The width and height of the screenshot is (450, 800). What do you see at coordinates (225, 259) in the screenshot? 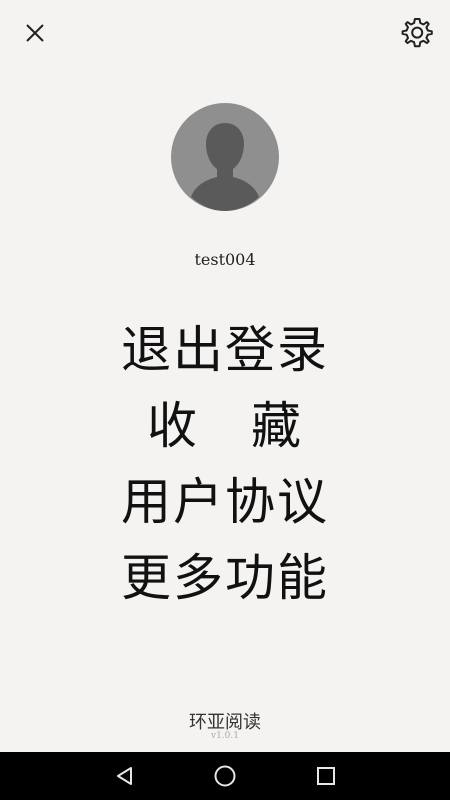
I see `username: test004` at bounding box center [225, 259].